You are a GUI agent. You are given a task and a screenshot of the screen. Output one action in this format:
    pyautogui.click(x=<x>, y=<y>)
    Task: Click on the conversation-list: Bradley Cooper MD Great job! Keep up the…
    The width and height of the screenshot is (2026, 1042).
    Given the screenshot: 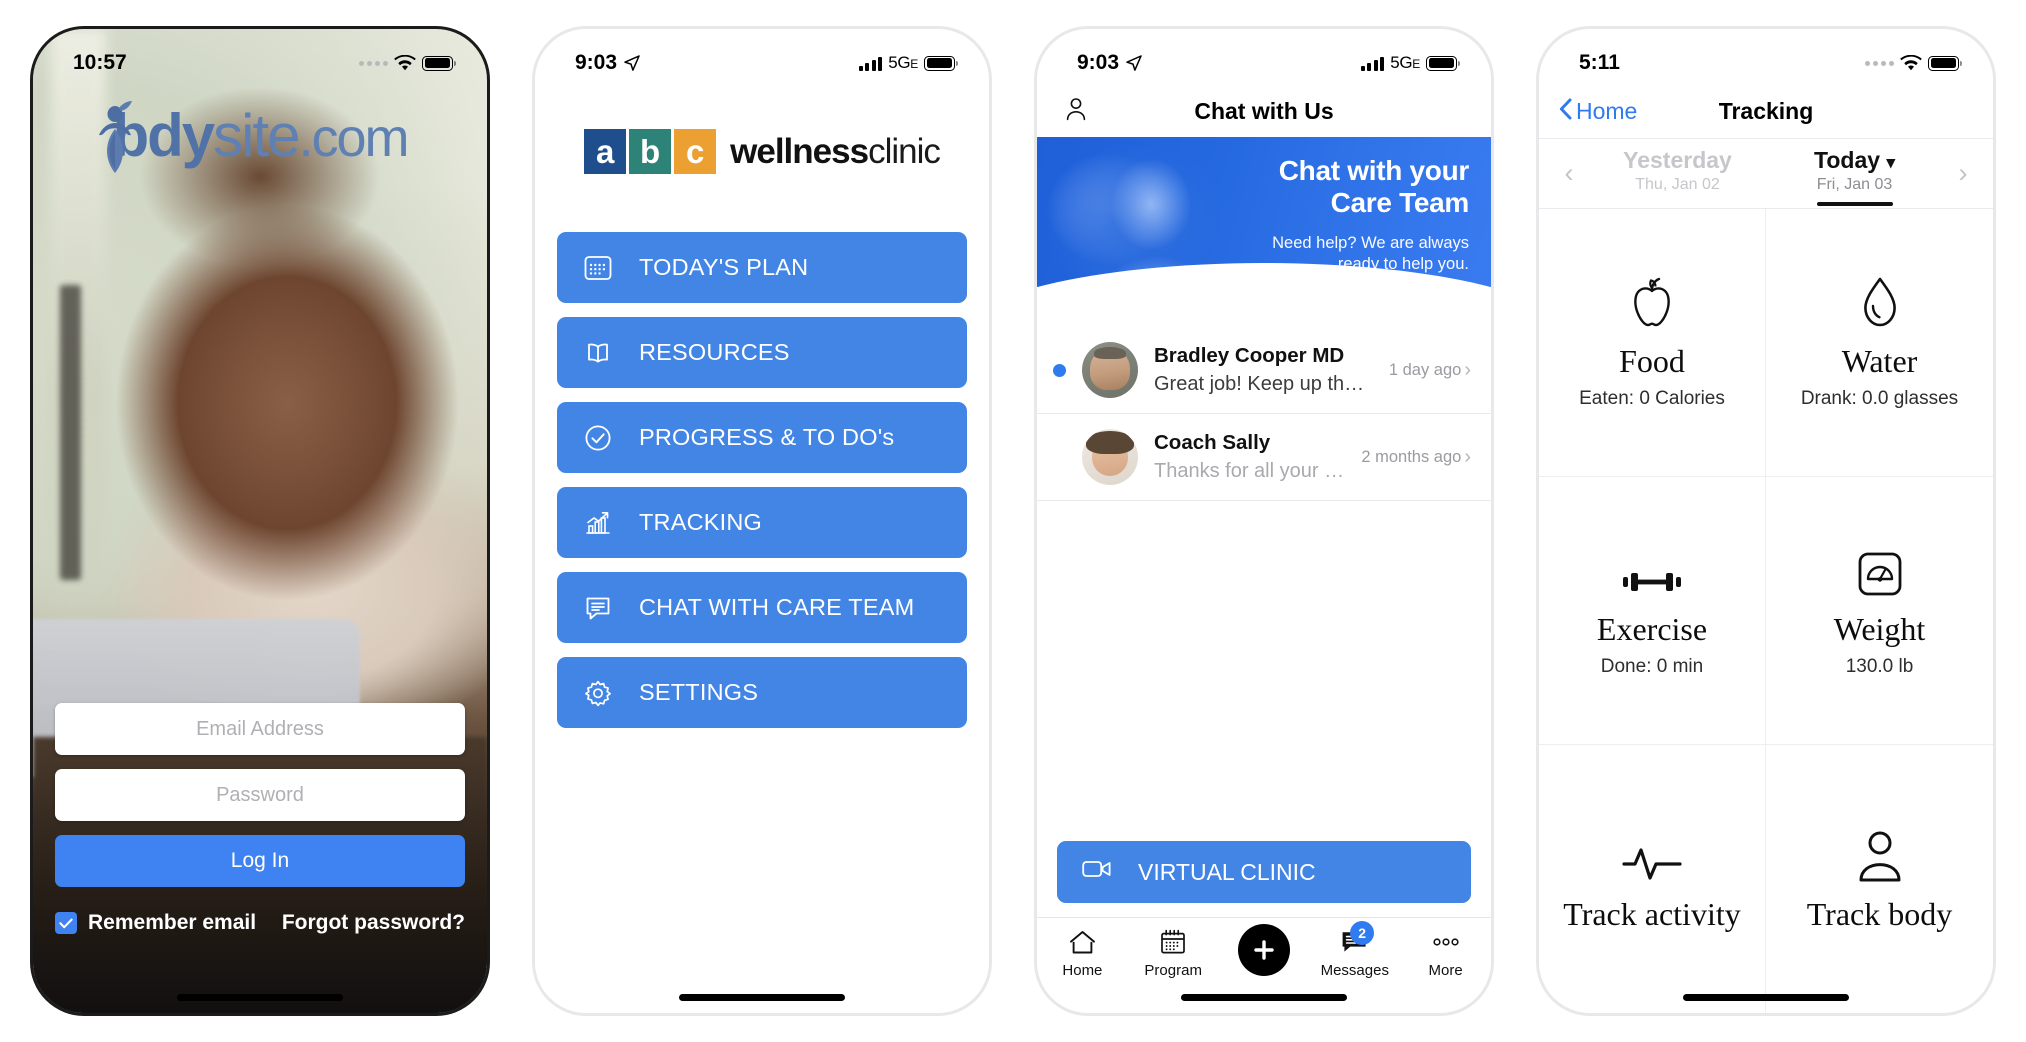 What is the action you would take?
    pyautogui.click(x=1264, y=584)
    